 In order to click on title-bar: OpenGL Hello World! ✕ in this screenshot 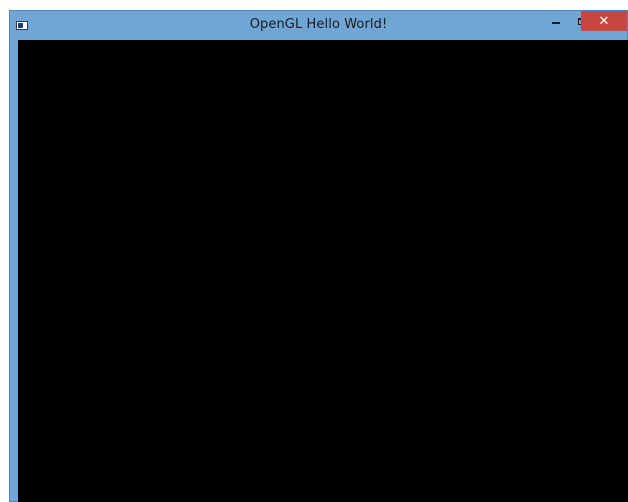, I will do `click(318, 25)`.